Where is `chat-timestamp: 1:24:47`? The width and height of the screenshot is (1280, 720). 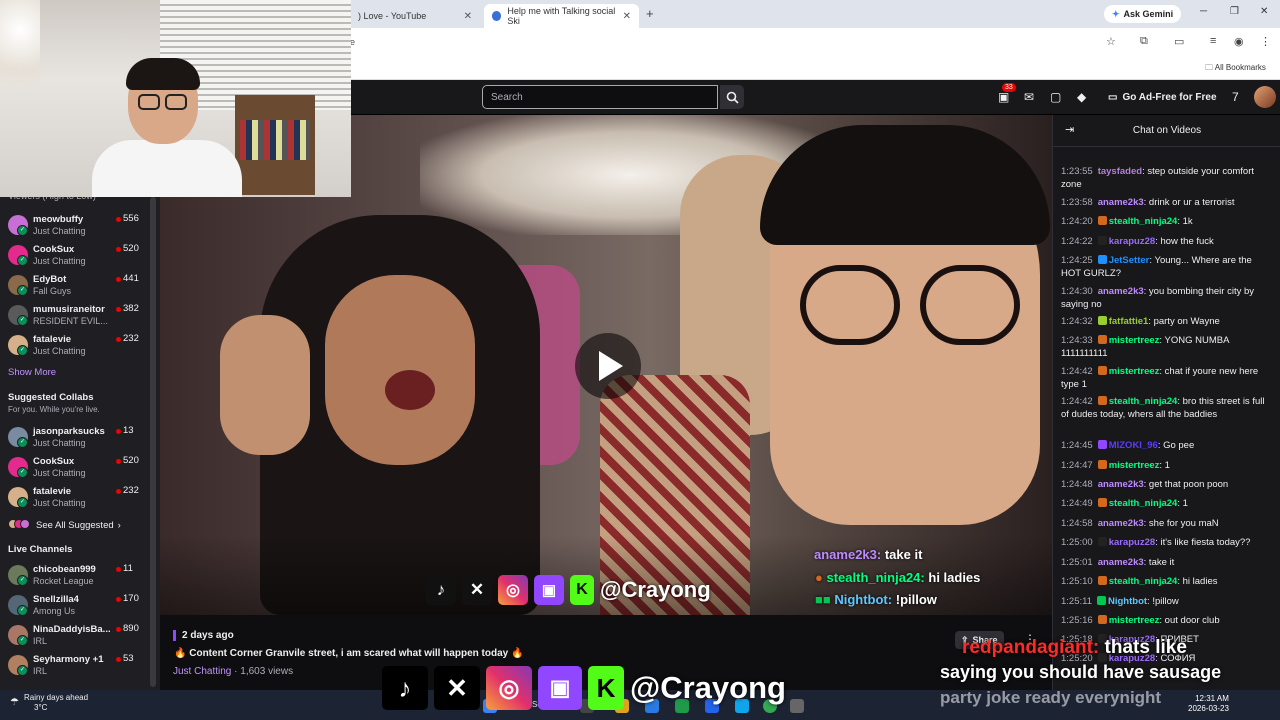 chat-timestamp: 1:24:47 is located at coordinates (1077, 465).